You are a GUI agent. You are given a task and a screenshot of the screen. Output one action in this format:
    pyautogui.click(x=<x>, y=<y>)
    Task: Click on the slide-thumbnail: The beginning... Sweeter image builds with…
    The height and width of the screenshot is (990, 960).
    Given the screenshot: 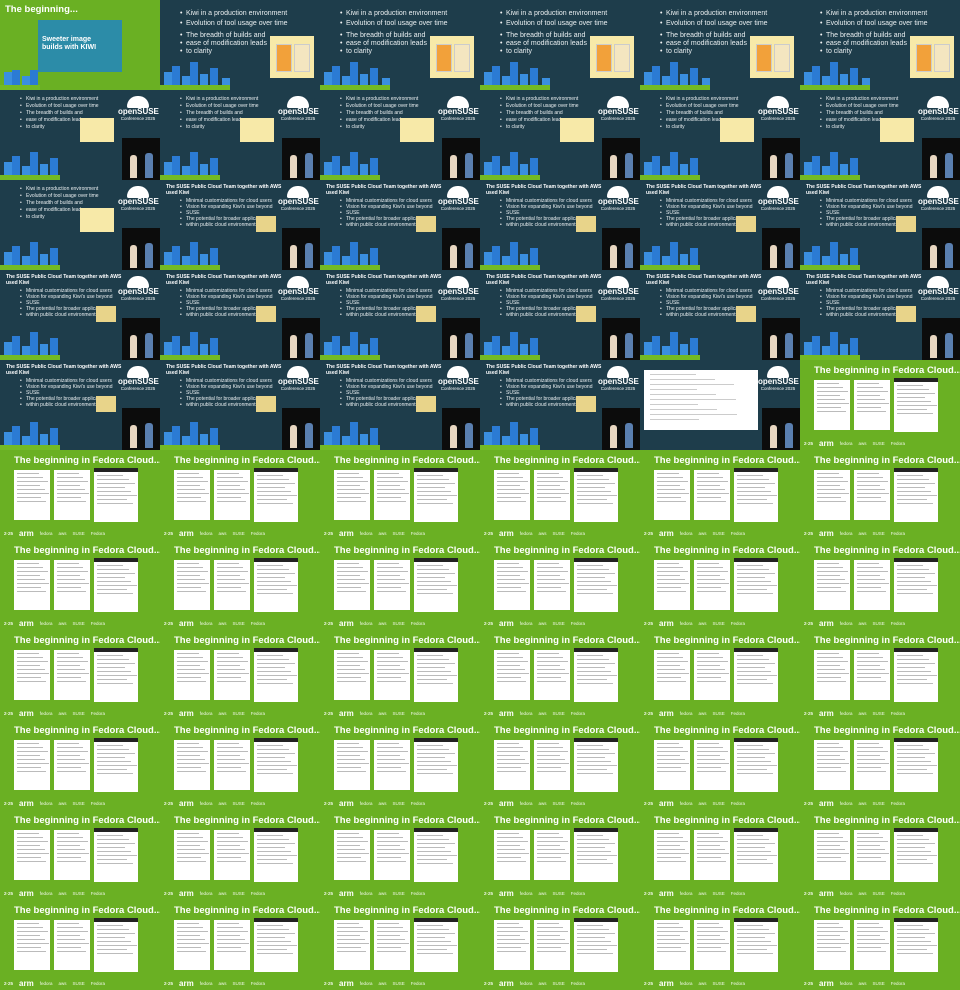 What is the action you would take?
    pyautogui.click(x=80, y=45)
    